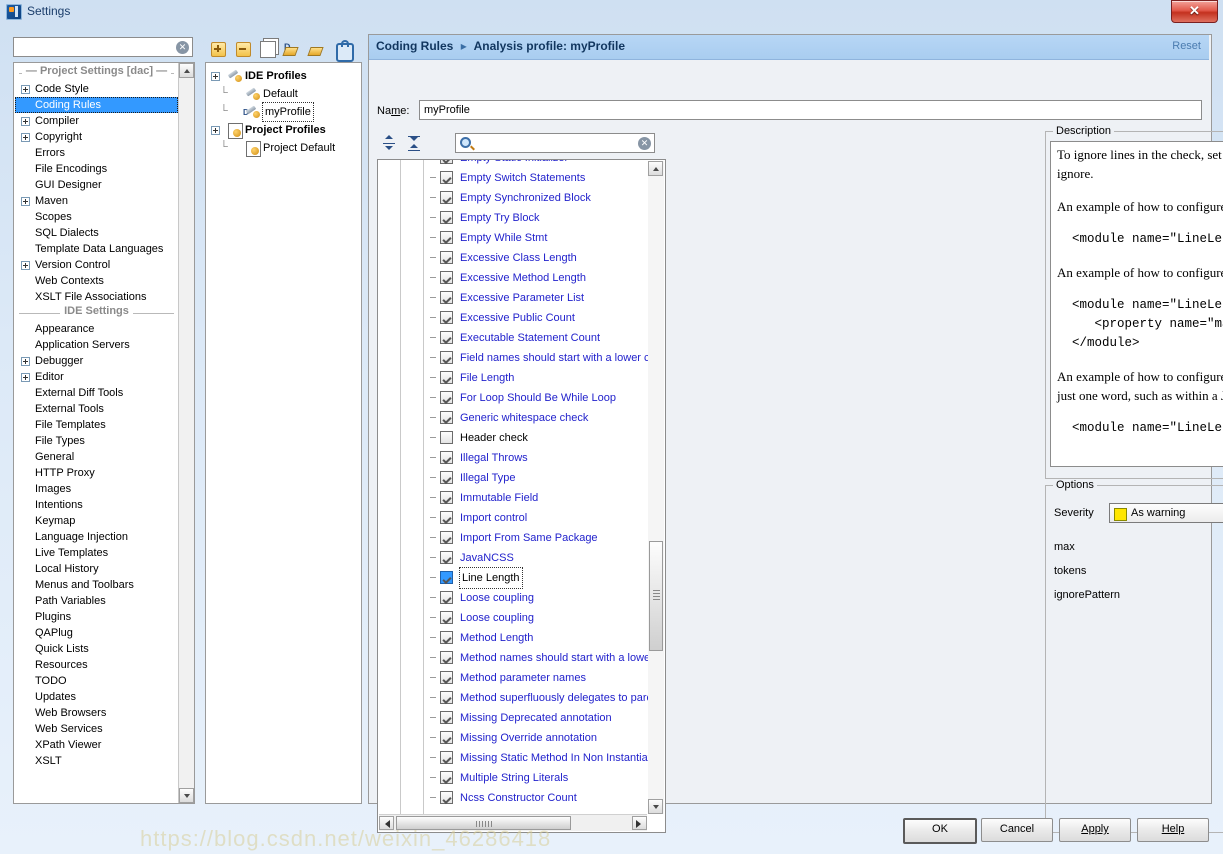  What do you see at coordinates (96, 473) in the screenshot?
I see `sidebar-item-http-proxy: HTTP Proxy` at bounding box center [96, 473].